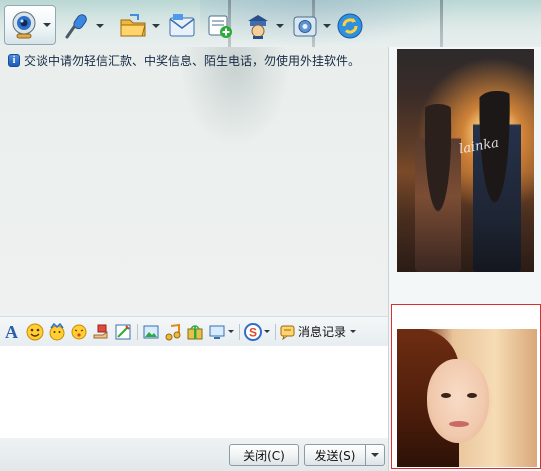 This screenshot has height=471, width=541. What do you see at coordinates (322, 332) in the screenshot?
I see `message-history-label: 消息记录` at bounding box center [322, 332].